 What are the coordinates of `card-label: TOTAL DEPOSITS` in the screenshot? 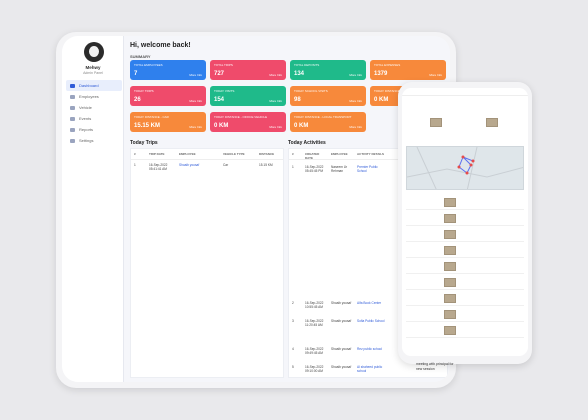 It's located at (307, 65).